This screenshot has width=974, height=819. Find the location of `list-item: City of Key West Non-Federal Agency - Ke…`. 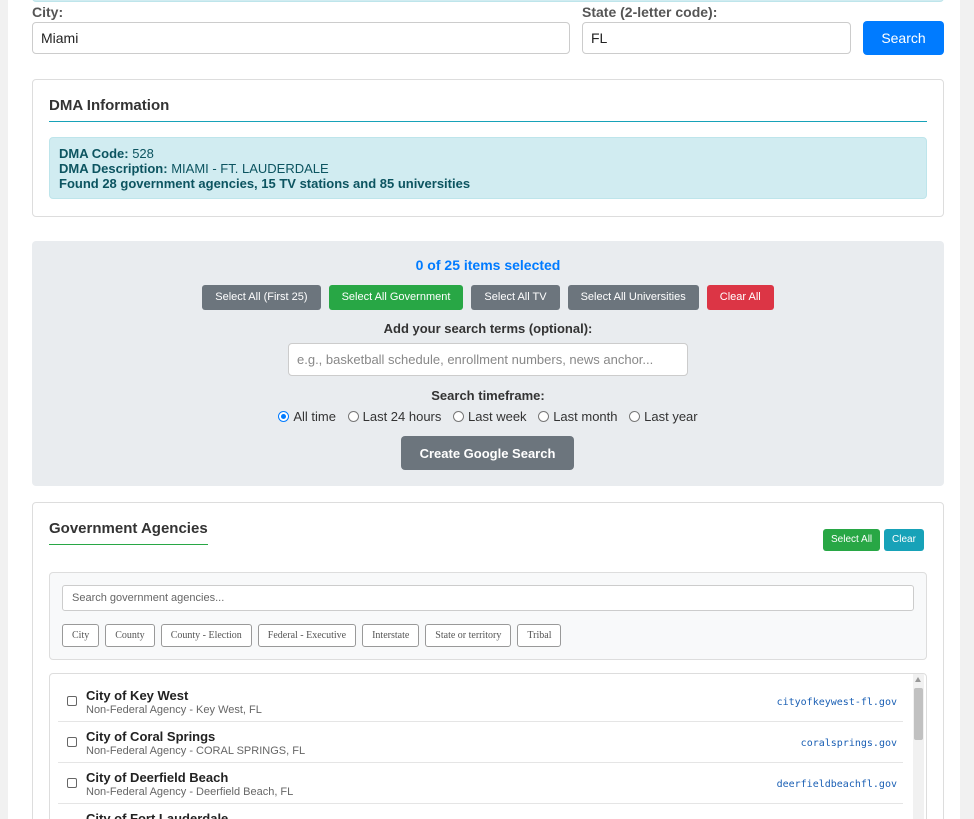

list-item: City of Key West Non-Federal Agency - Ke… is located at coordinates (480, 701).